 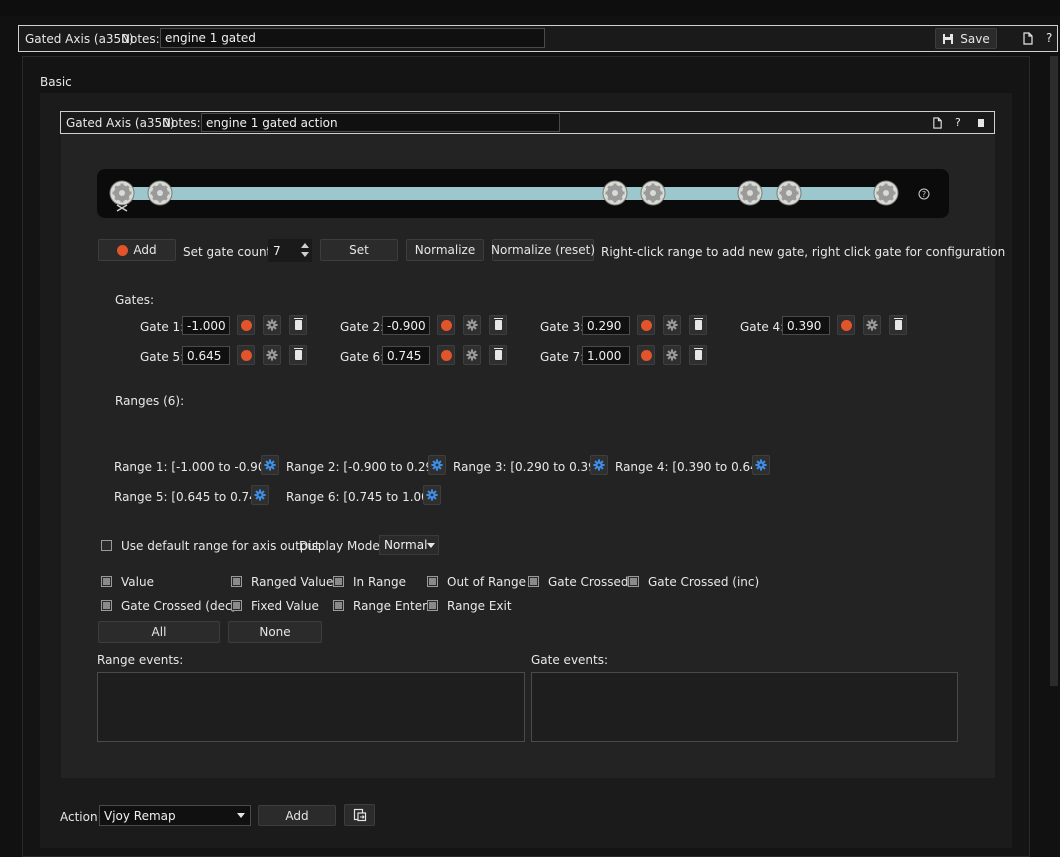 I want to click on display-mode-value: Normal, so click(x=406, y=545).